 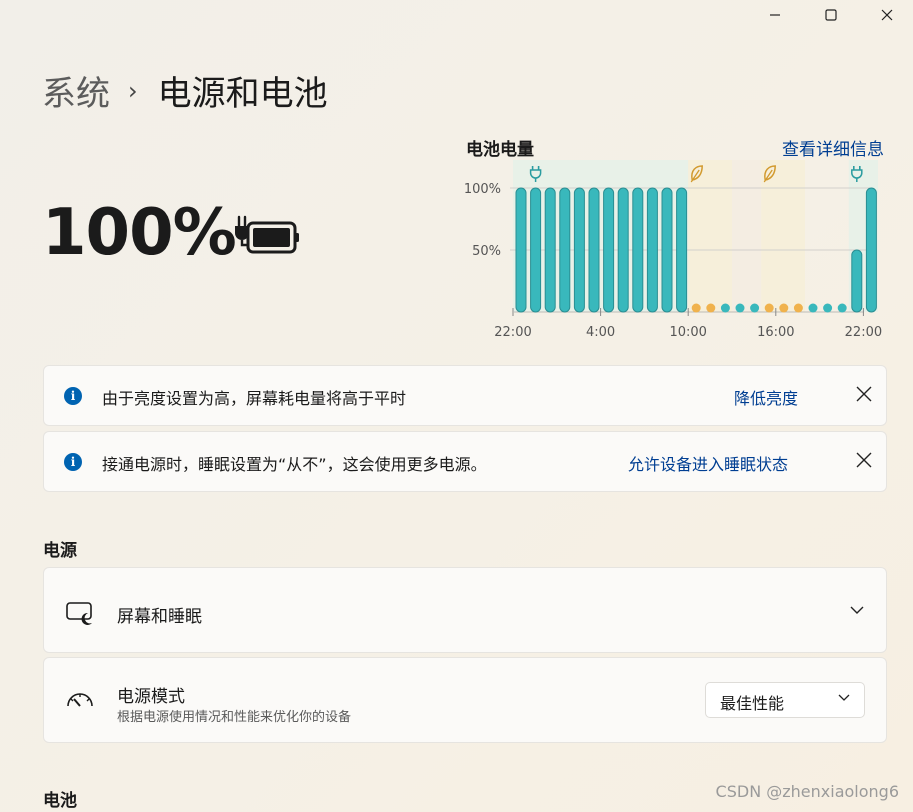 I want to click on battery-charging-icon, so click(x=267, y=234).